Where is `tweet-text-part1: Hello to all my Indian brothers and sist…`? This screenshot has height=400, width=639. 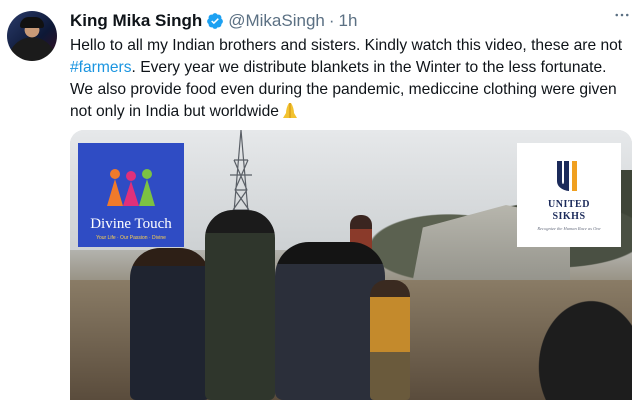 tweet-text-part1: Hello to all my Indian brothers and sist… is located at coordinates (346, 45).